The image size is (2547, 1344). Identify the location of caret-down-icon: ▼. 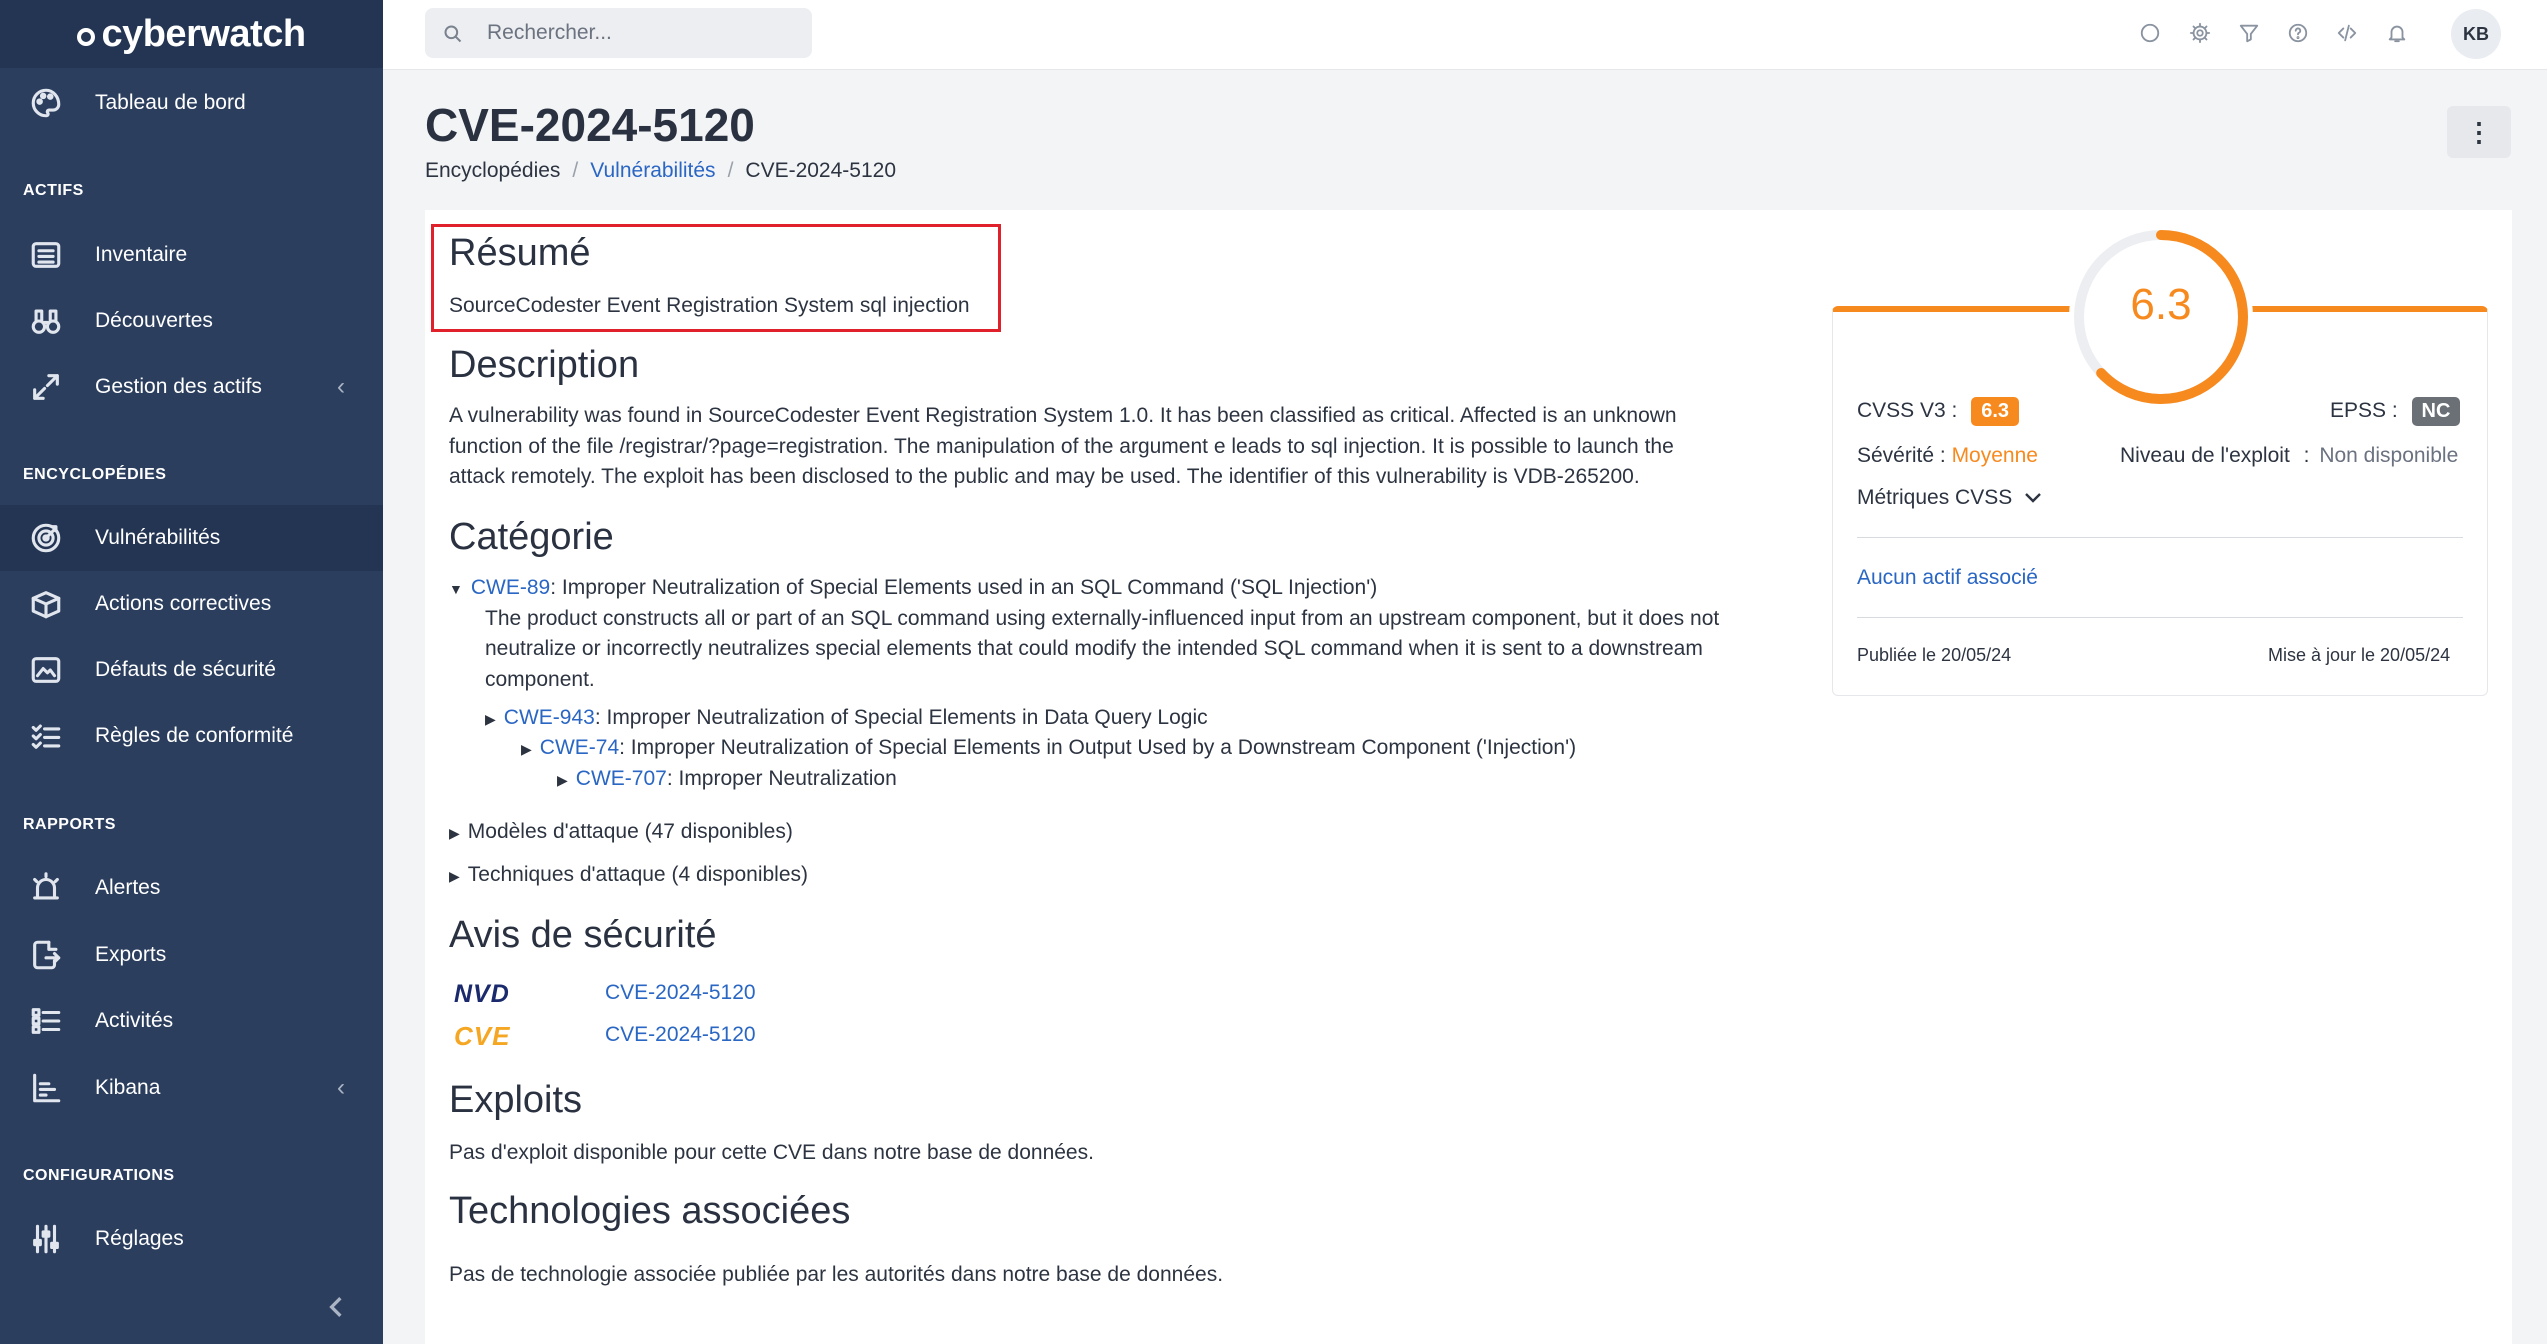
(456, 589).